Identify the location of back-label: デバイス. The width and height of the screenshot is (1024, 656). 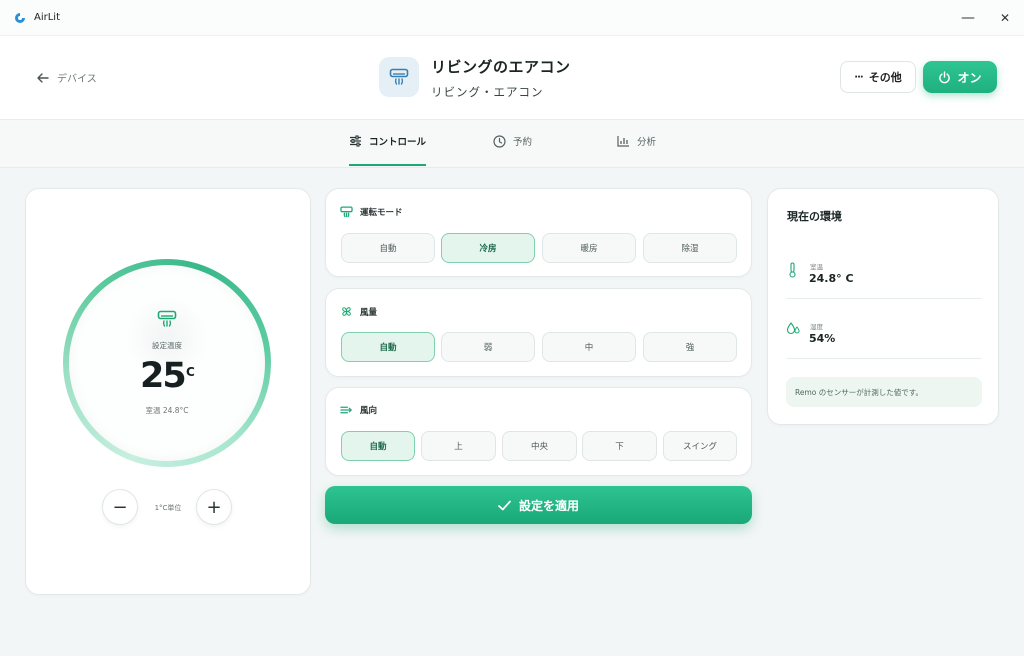
(77, 79).